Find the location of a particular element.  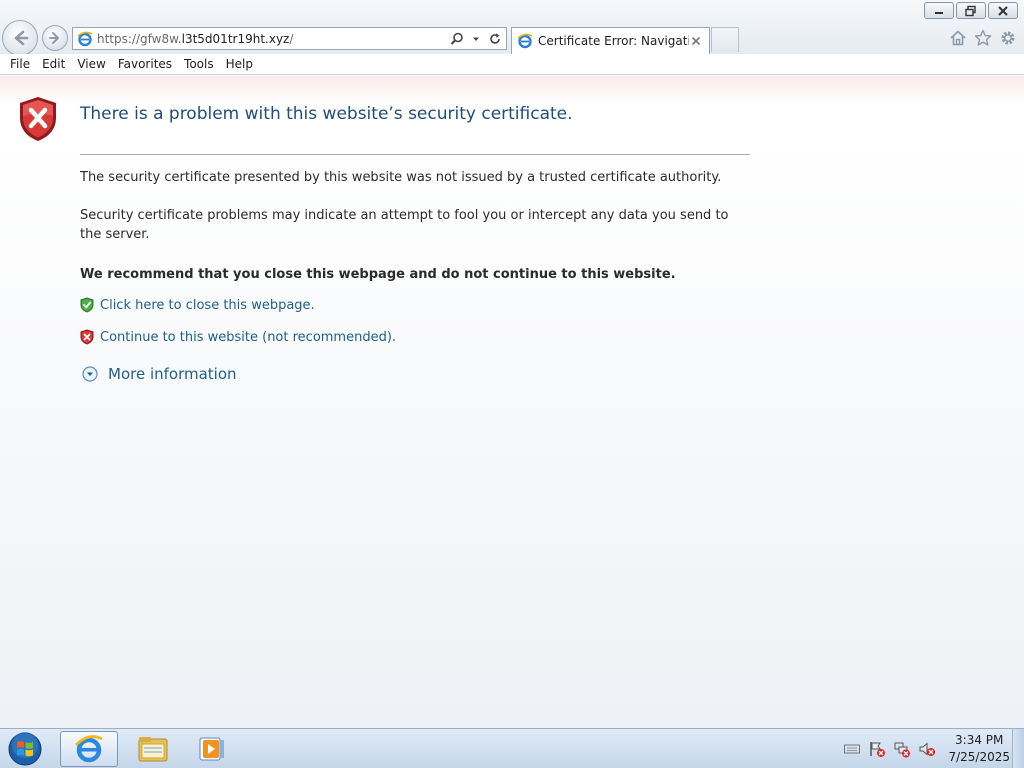

show-desktop-button is located at coordinates (1018, 748).